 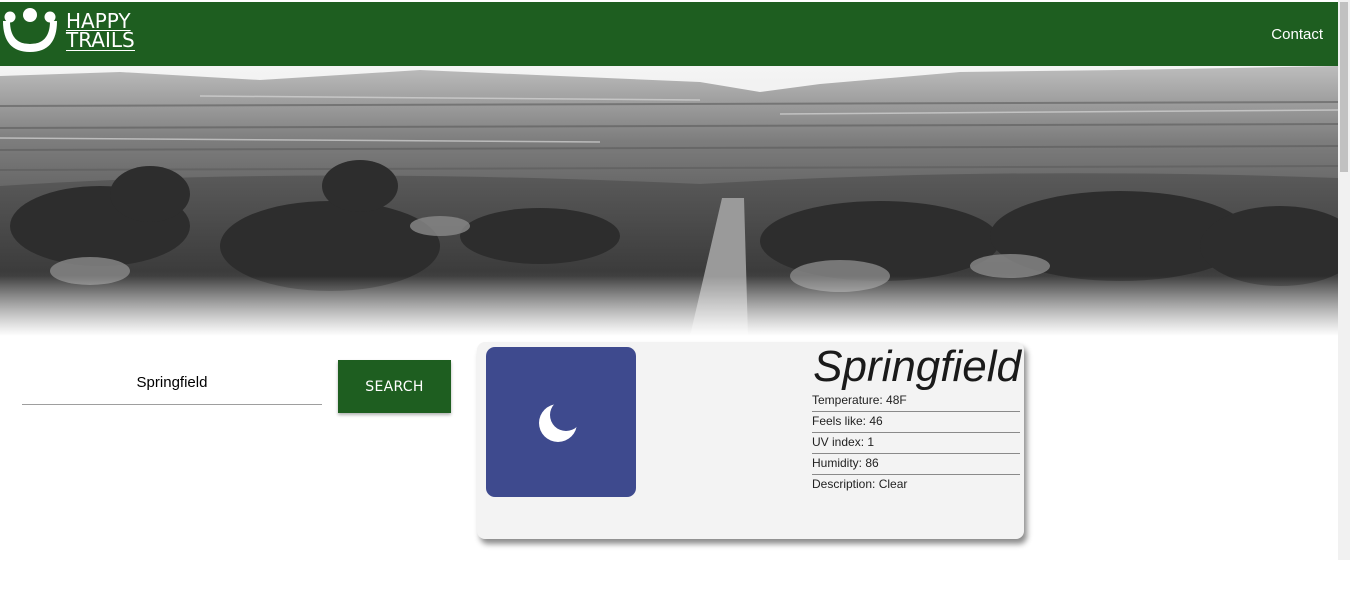 What do you see at coordinates (669, 34) in the screenshot?
I see `navbar: HAPPY TRAILS Contact` at bounding box center [669, 34].